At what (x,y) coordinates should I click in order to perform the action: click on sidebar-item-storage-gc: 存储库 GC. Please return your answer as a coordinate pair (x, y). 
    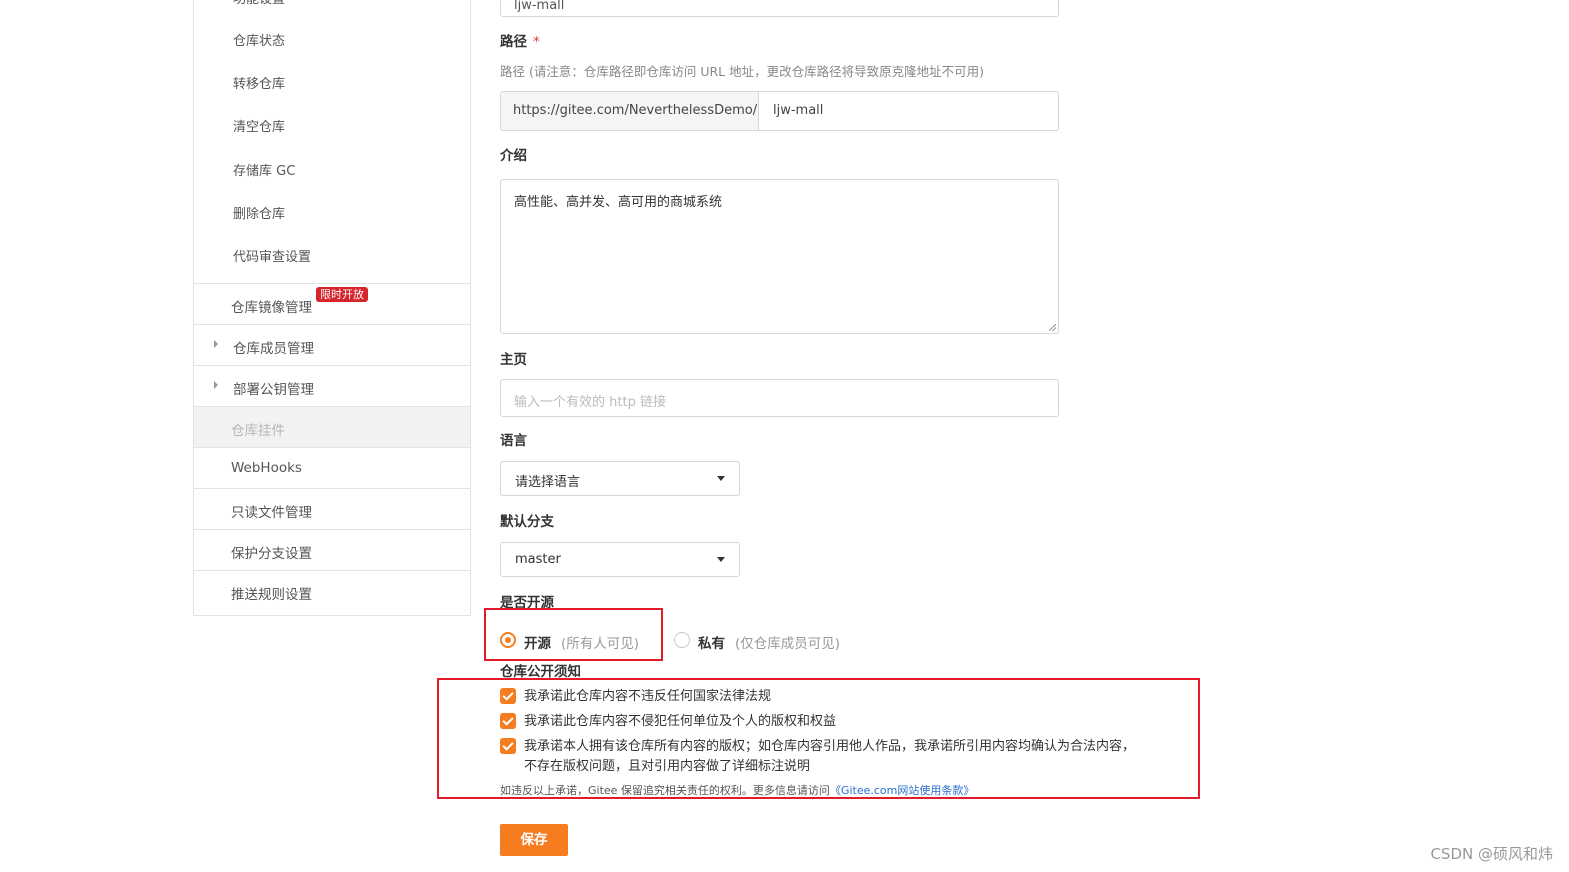
    Looking at the image, I should click on (264, 172).